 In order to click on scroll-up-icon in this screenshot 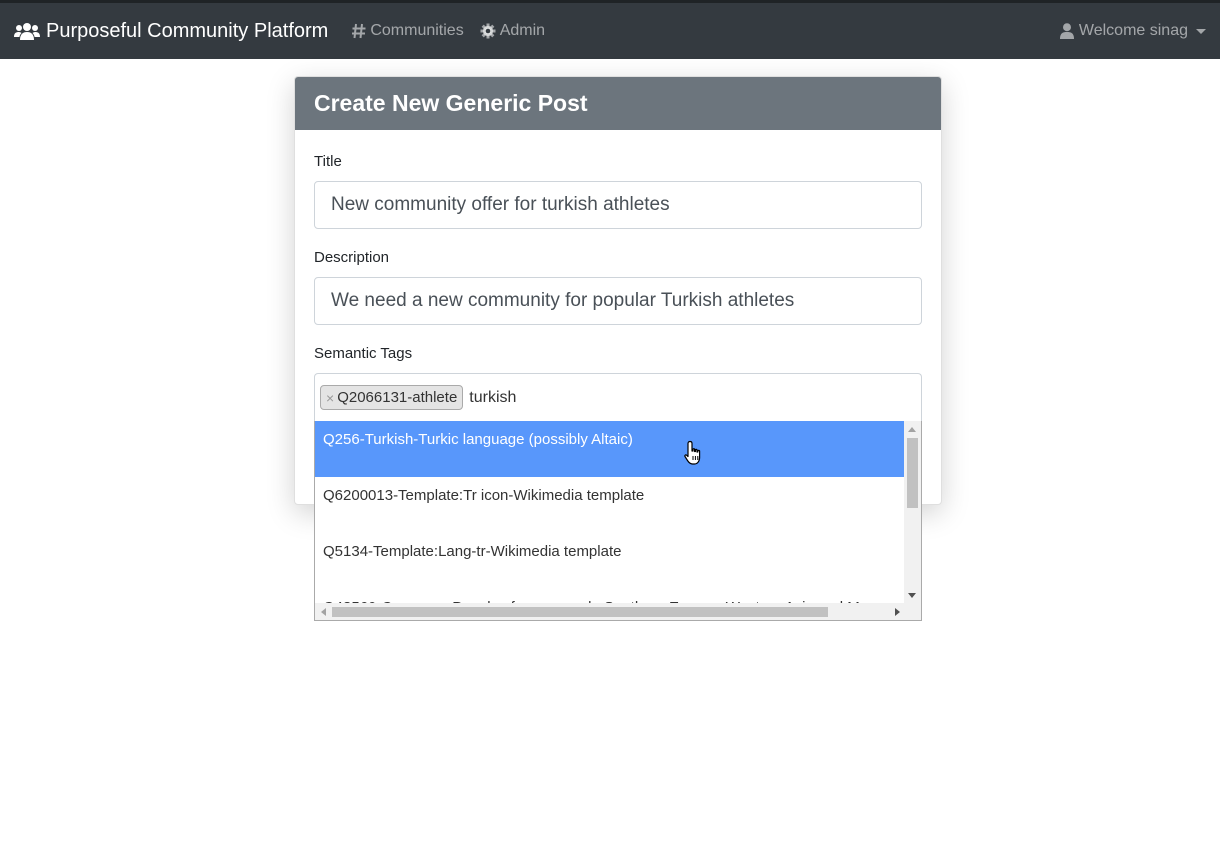, I will do `click(912, 429)`.